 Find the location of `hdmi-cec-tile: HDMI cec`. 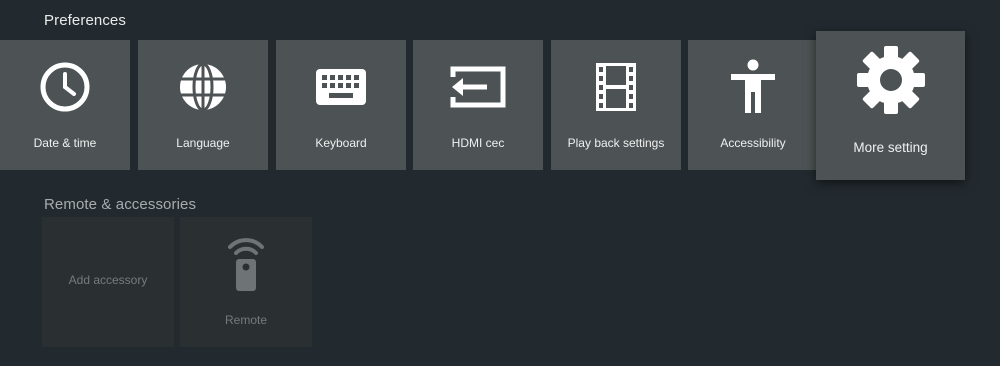

hdmi-cec-tile: HDMI cec is located at coordinates (478, 105).